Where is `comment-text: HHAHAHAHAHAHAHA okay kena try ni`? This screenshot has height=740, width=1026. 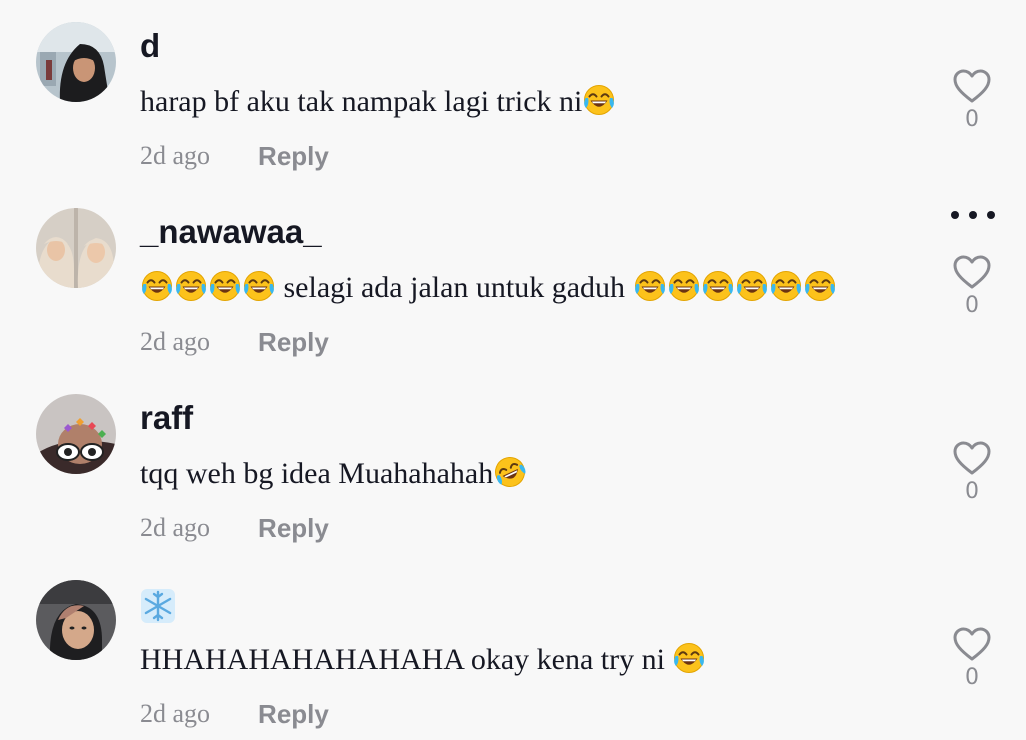
comment-text: HHAHAHAHAHAHAHA okay kena try ni is located at coordinates (423, 660).